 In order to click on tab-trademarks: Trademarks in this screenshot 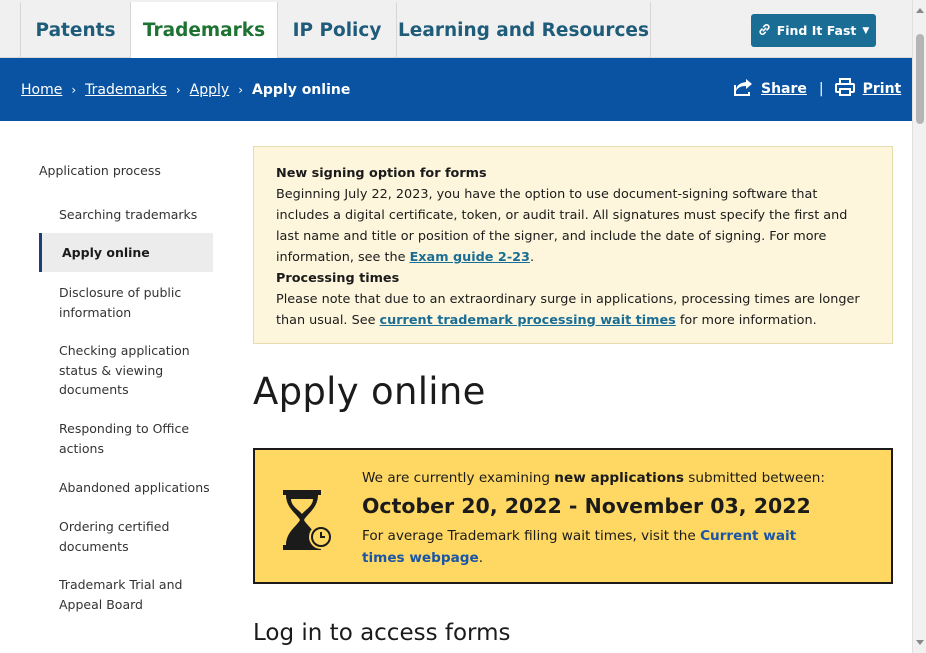, I will do `click(204, 30)`.